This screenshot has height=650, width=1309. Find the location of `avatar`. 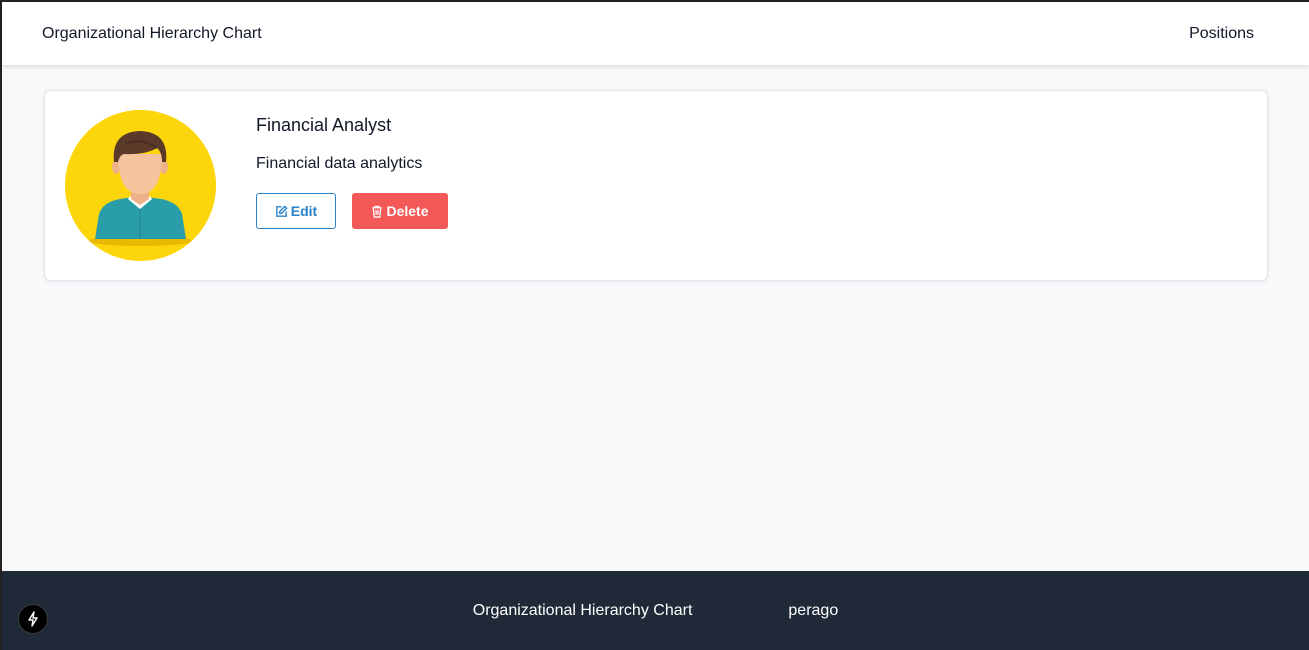

avatar is located at coordinates (140, 185).